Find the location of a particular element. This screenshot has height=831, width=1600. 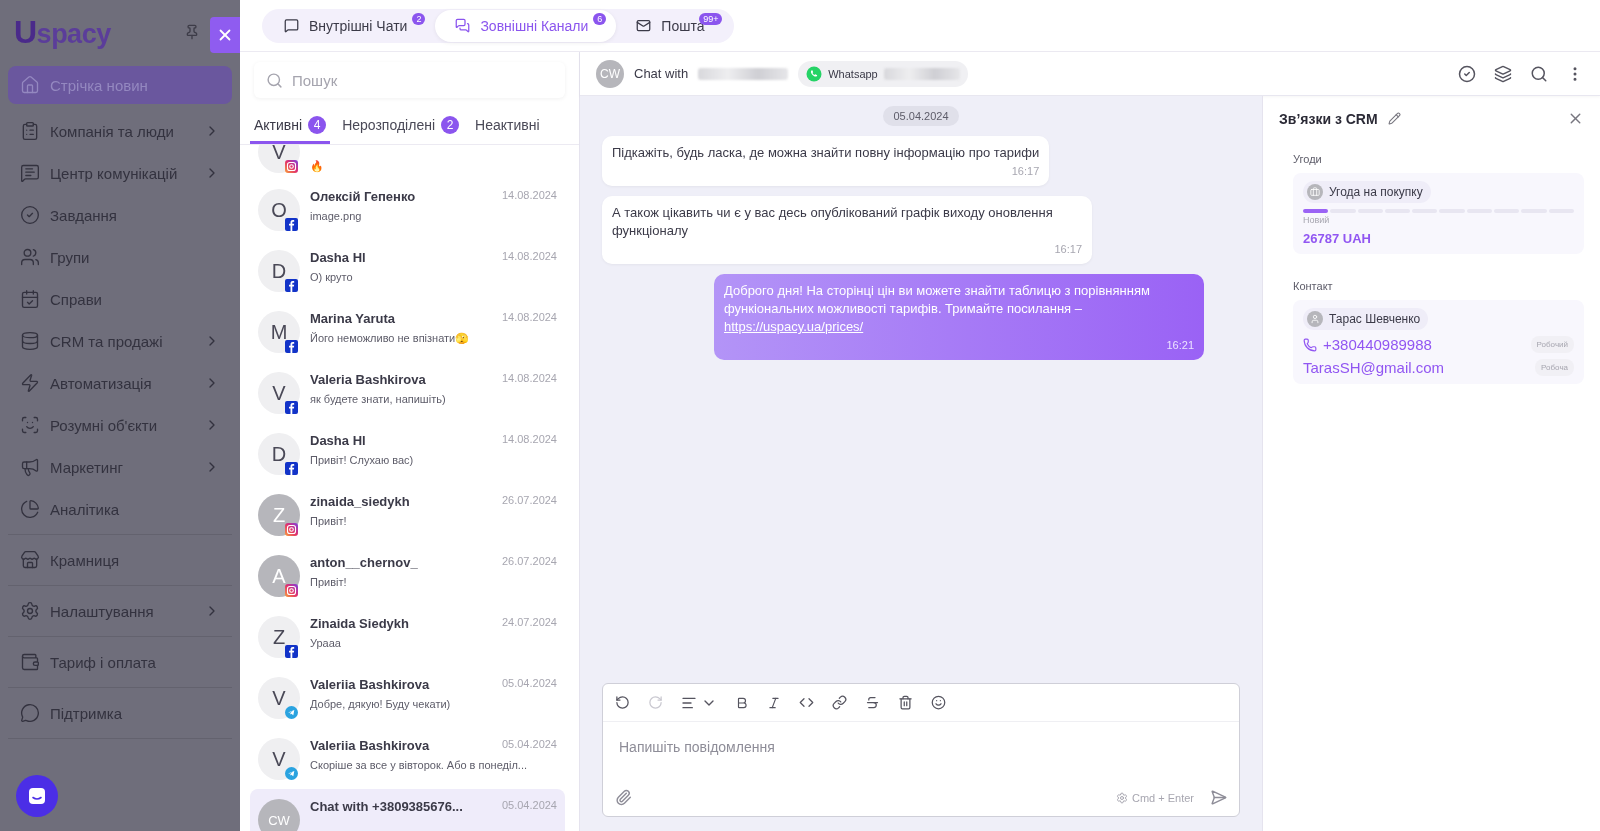

chat-date: 26.07.2024 is located at coordinates (529, 501).